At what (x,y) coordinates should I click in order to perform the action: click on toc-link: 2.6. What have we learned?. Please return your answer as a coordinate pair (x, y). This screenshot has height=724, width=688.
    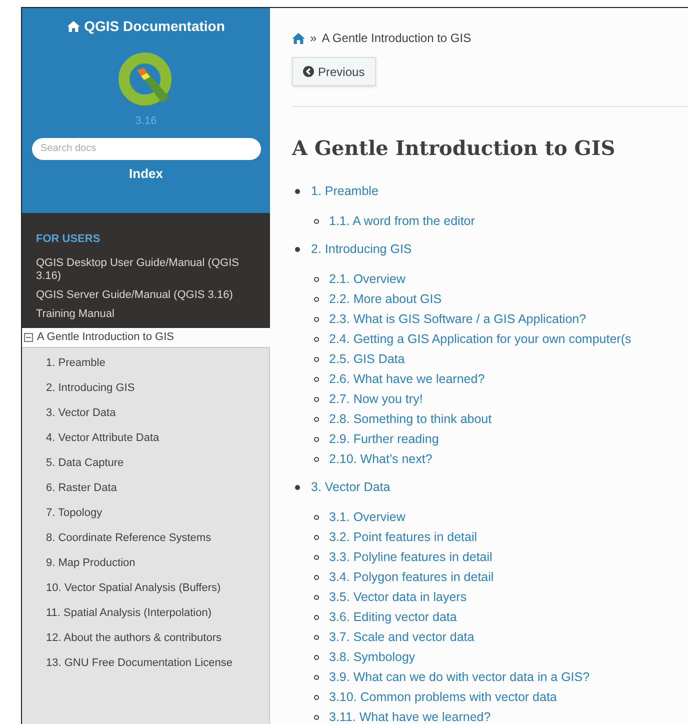
    Looking at the image, I should click on (407, 379).